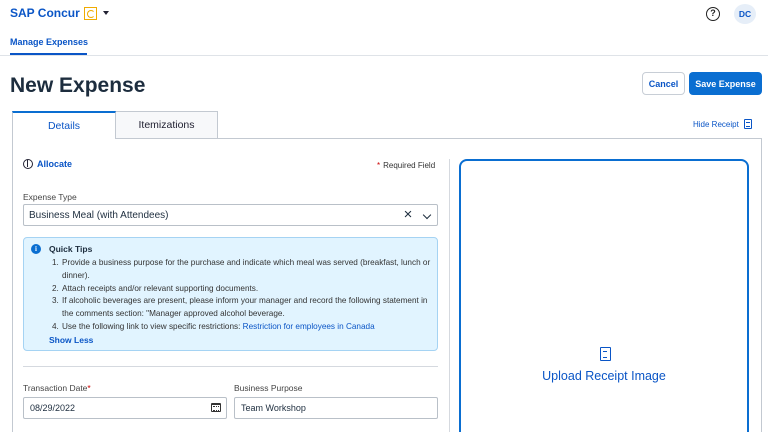 The image size is (768, 432). I want to click on section-divider, so click(230, 366).